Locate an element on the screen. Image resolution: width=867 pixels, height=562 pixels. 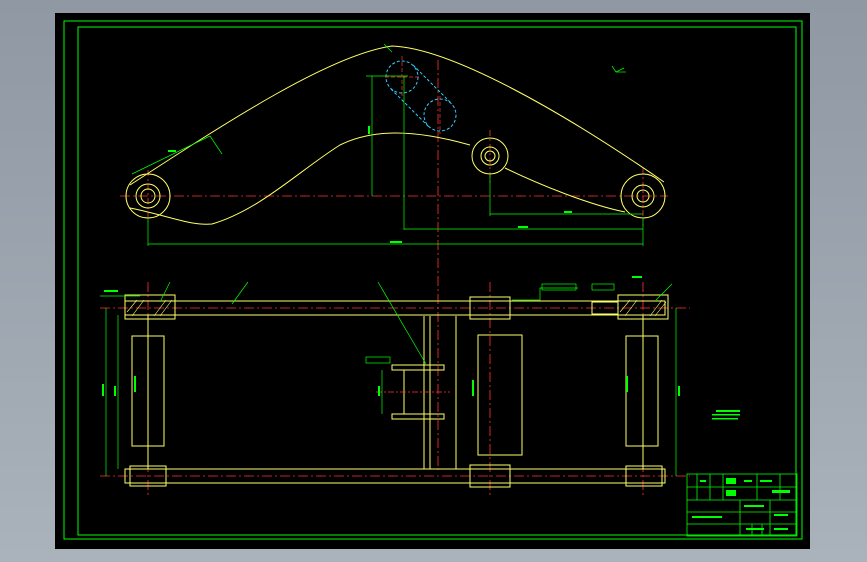
technical-notes is located at coordinates (726, 415).